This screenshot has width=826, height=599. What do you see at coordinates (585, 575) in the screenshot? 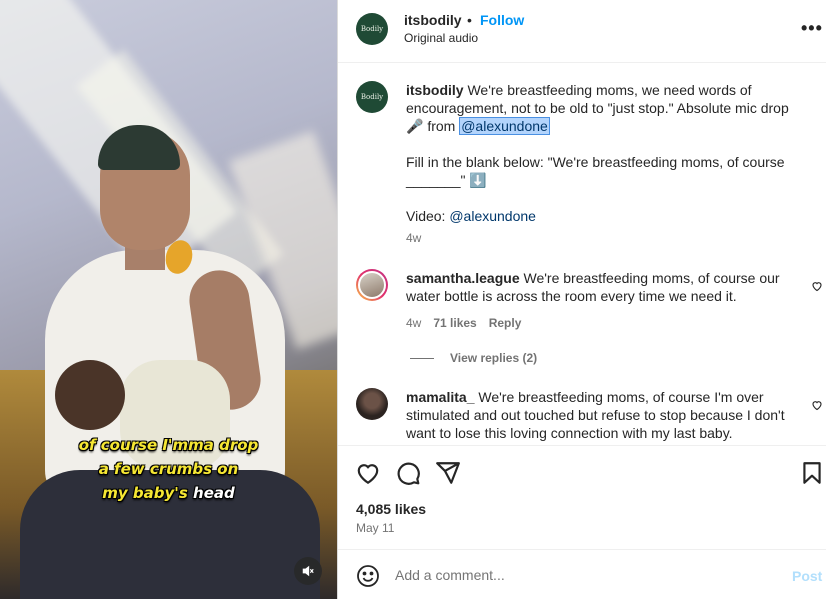
I see `add-comment-input` at bounding box center [585, 575].